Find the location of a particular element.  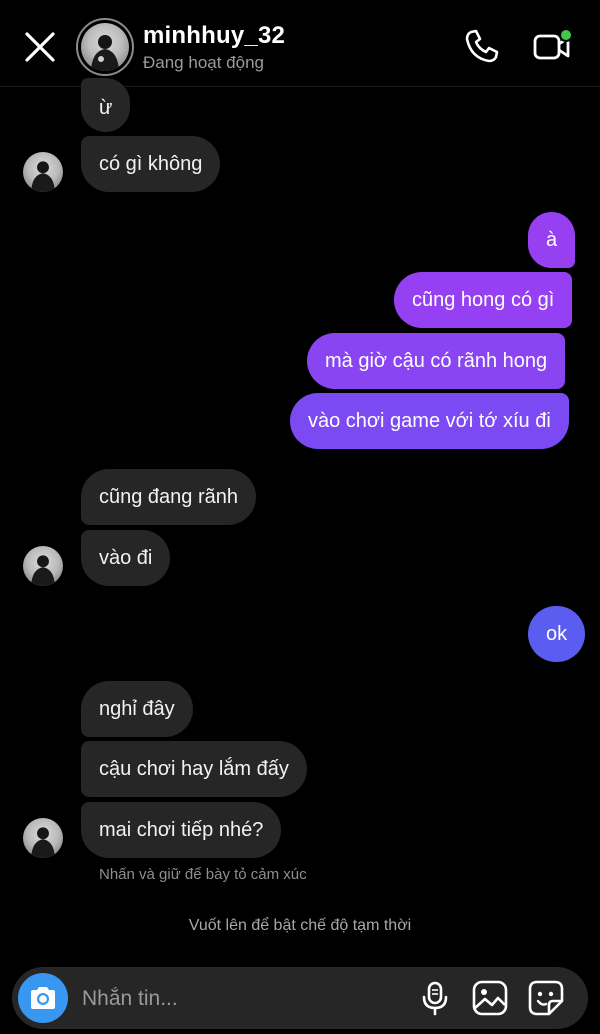

message-bubble-incoming: cậu chơi hay lắm đấy is located at coordinates (194, 769).